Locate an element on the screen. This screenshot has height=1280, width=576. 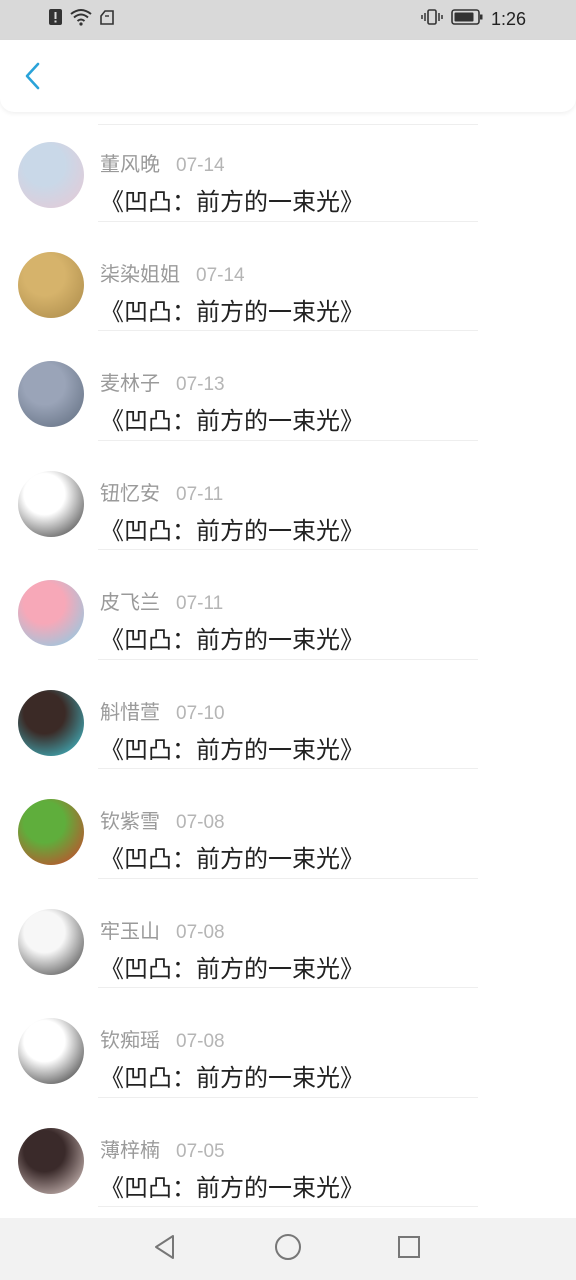
item-meta: 麦林子 07-13 is located at coordinates (162, 381).